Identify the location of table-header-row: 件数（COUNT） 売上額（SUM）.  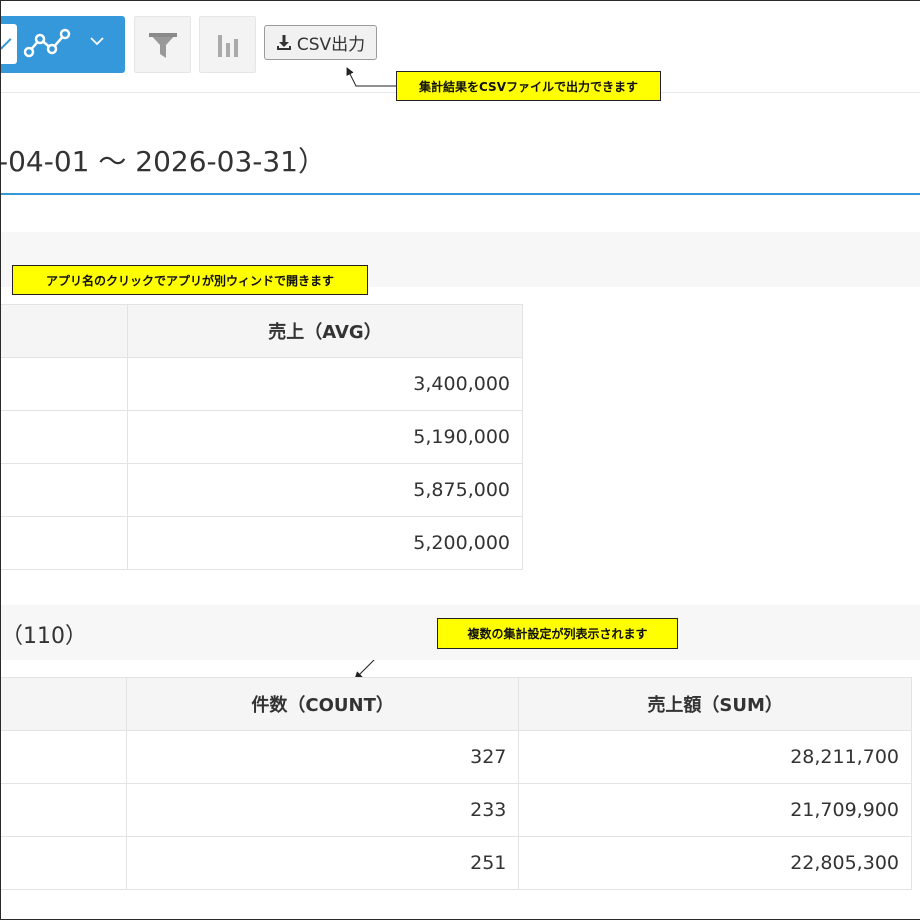
(456, 704).